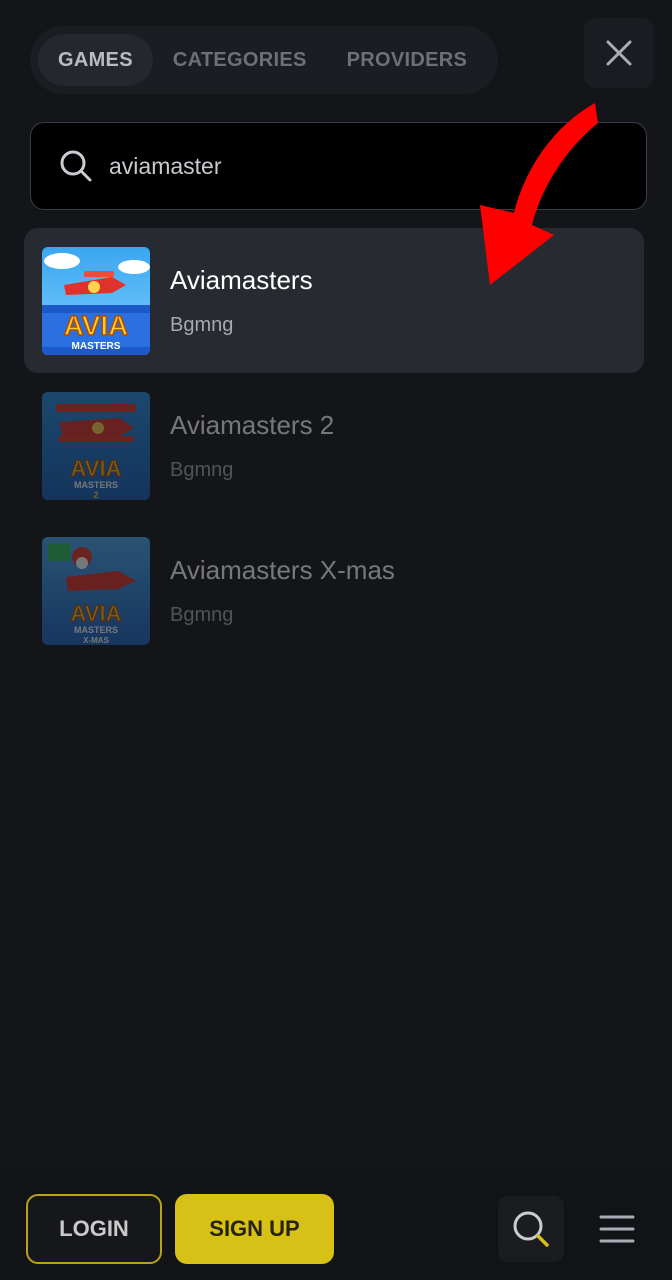 The image size is (672, 1280). Describe the element at coordinates (240, 60) in the screenshot. I see `tab-categories: CATEGORIES` at that location.